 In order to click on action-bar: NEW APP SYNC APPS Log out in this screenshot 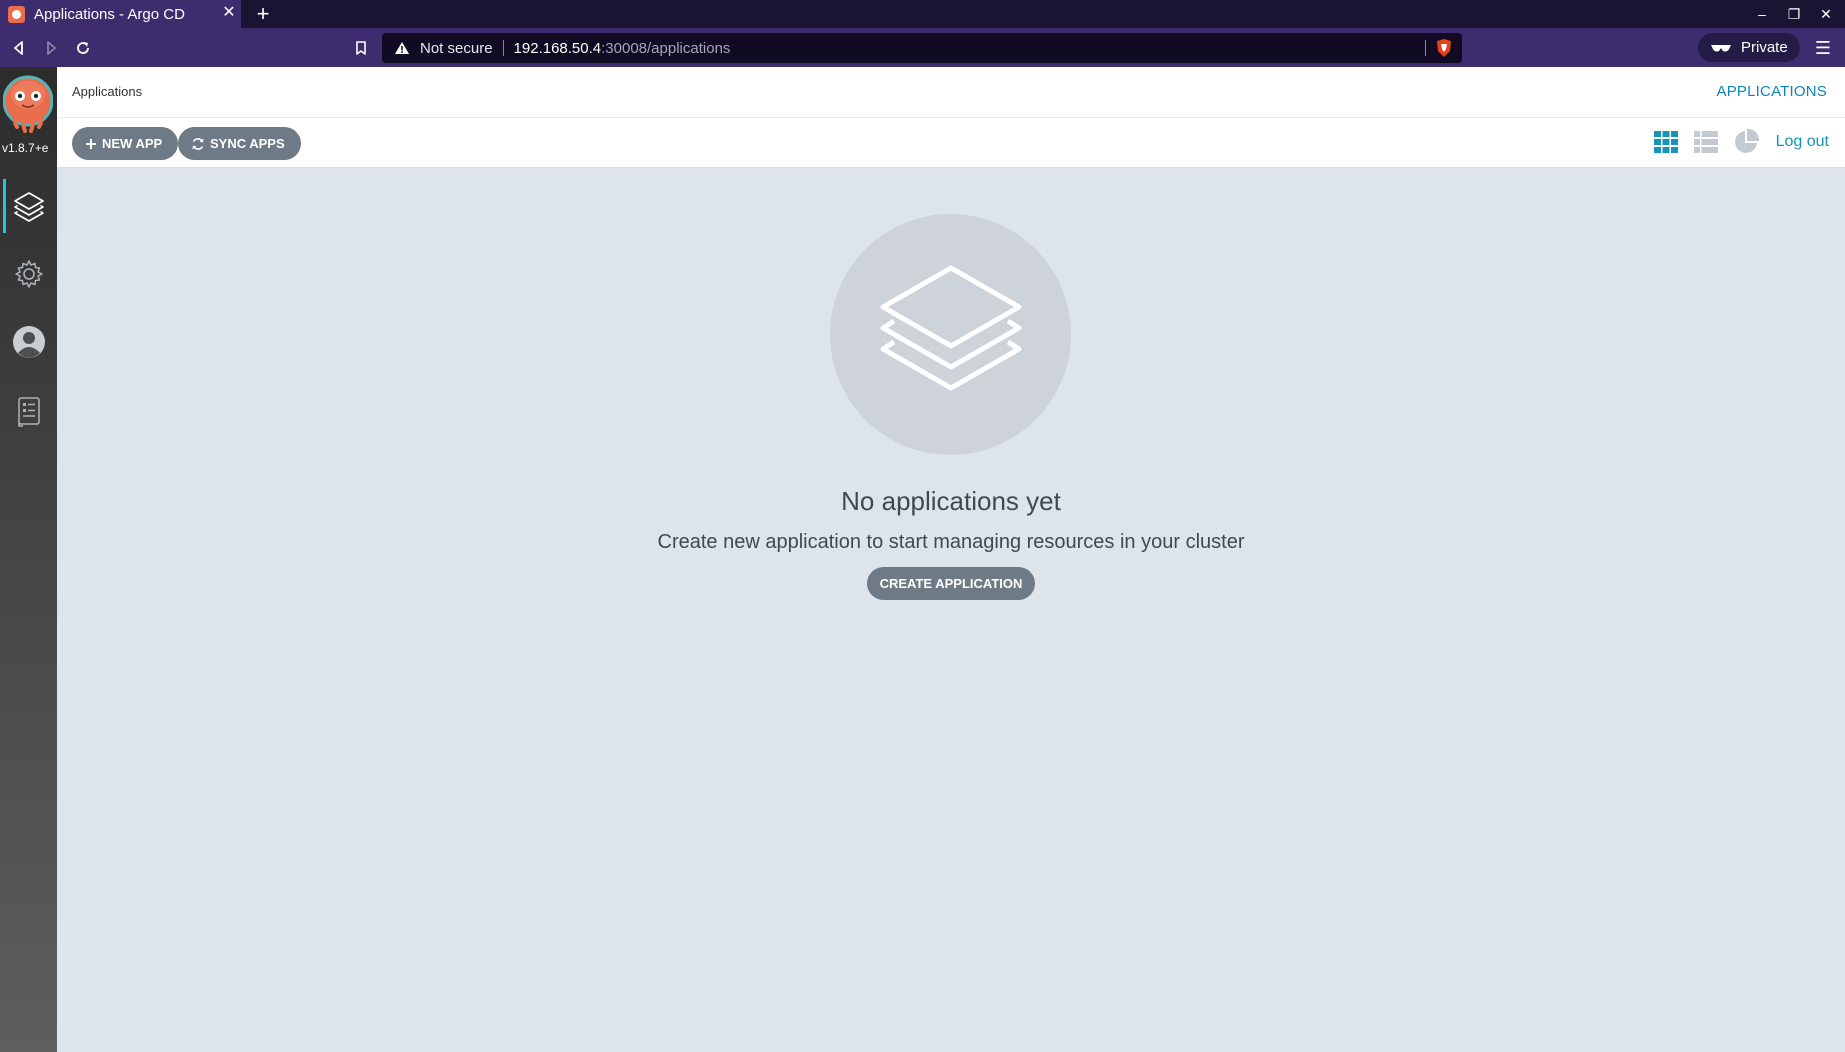, I will do `click(951, 143)`.